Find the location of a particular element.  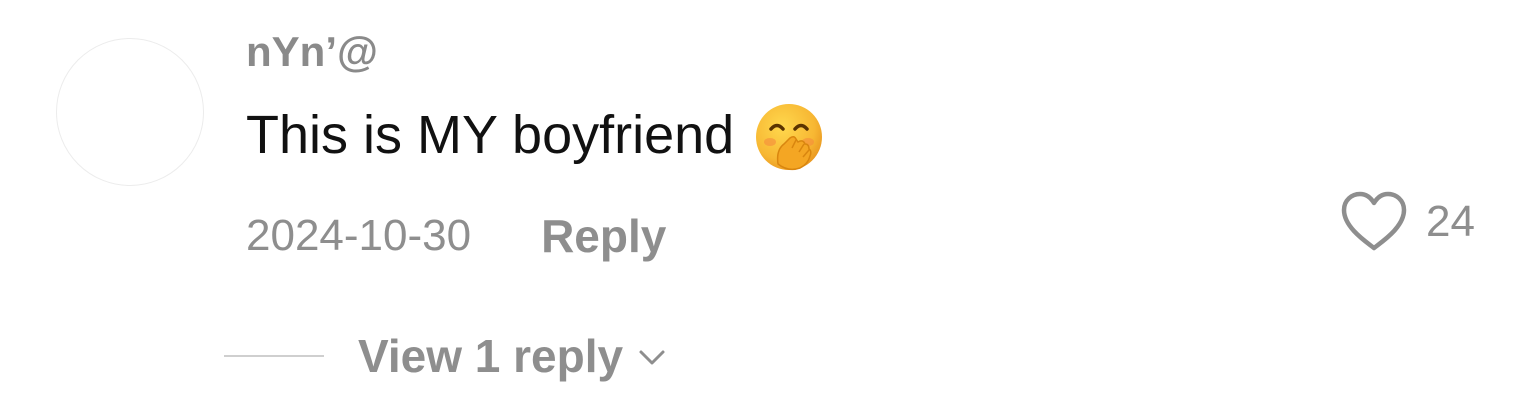

avatar is located at coordinates (130, 112).